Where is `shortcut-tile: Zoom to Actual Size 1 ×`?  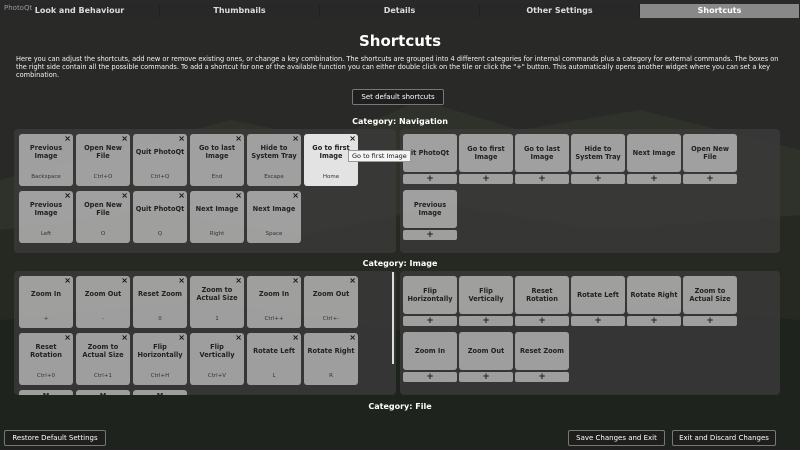
shortcut-tile: Zoom to Actual Size 1 × is located at coordinates (217, 302).